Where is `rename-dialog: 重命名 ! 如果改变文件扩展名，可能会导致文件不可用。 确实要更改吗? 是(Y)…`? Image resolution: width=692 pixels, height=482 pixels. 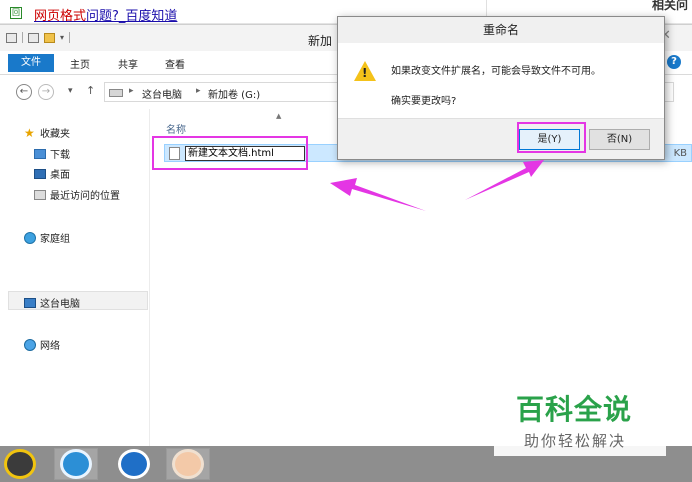 rename-dialog: 重命名 ! 如果改变文件扩展名，可能会导致文件不可用。 确实要更改吗? 是(Y)… is located at coordinates (501, 88).